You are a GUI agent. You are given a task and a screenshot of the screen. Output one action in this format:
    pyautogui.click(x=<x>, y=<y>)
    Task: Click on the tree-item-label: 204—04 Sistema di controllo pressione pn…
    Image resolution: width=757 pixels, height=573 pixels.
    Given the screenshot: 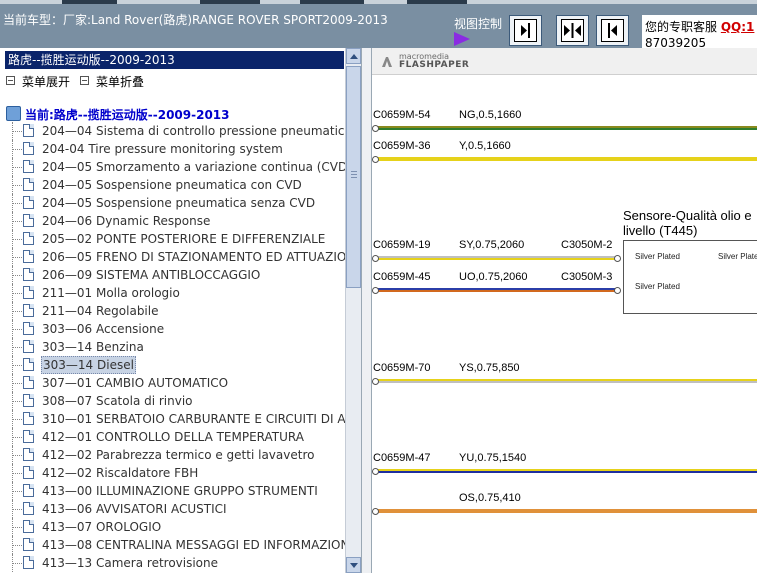 What is the action you would take?
    pyautogui.click(x=193, y=131)
    